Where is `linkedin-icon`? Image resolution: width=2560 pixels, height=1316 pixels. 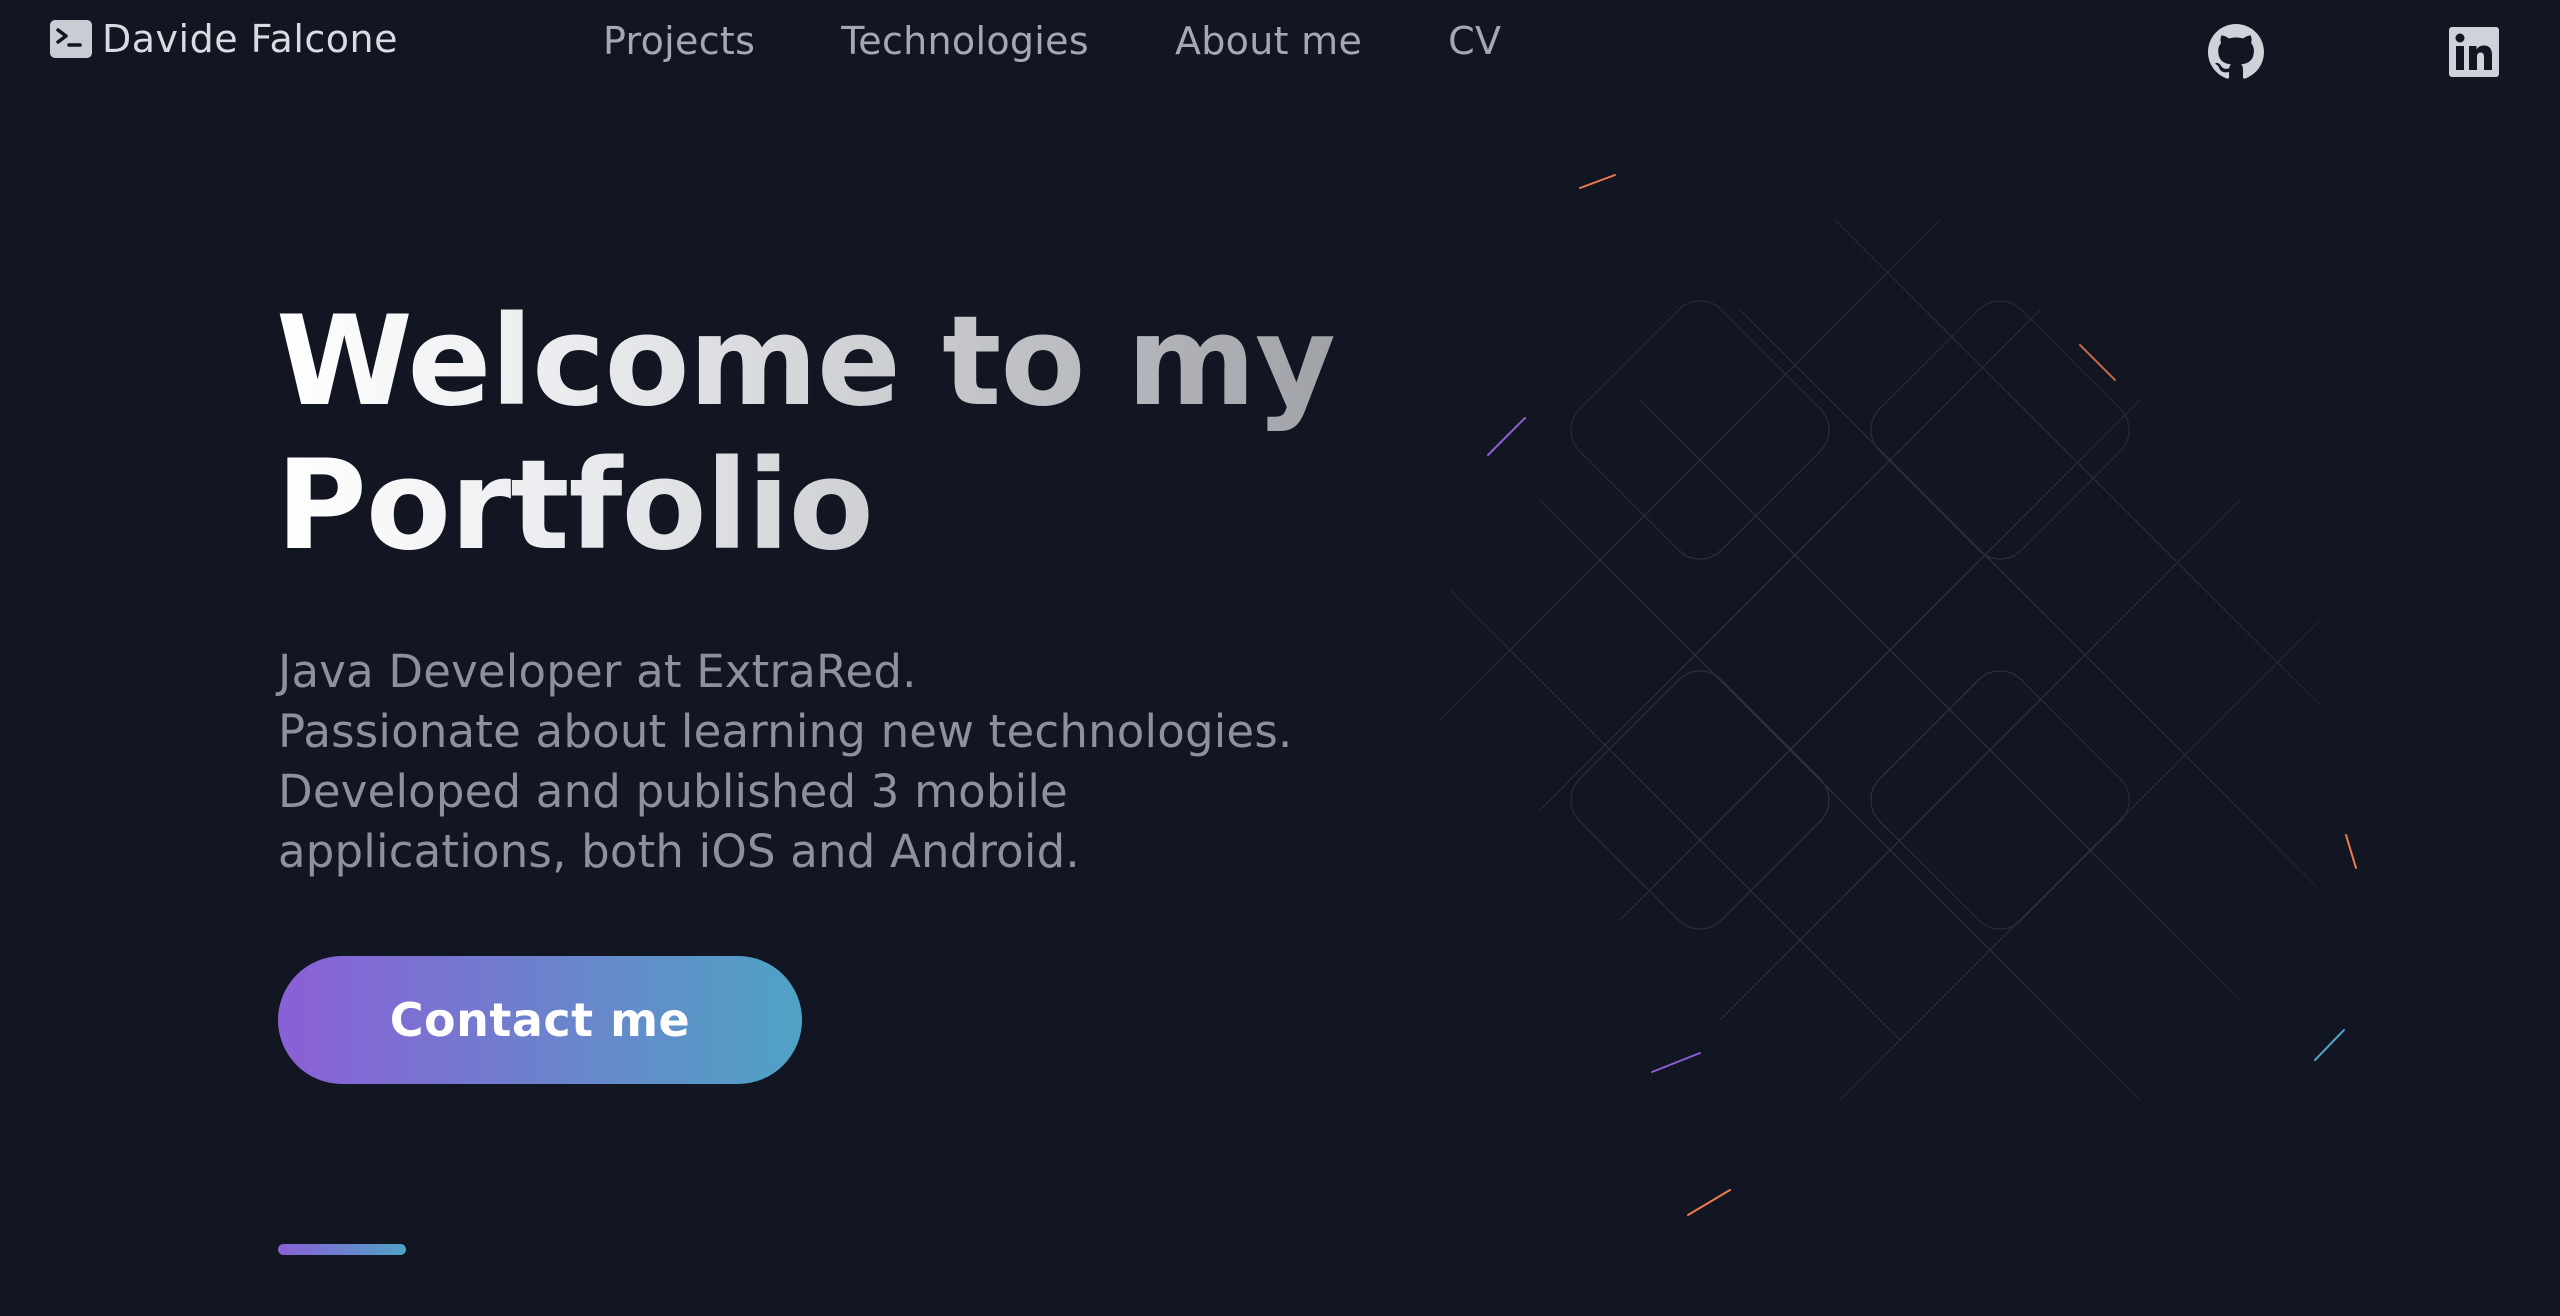 linkedin-icon is located at coordinates (2474, 54).